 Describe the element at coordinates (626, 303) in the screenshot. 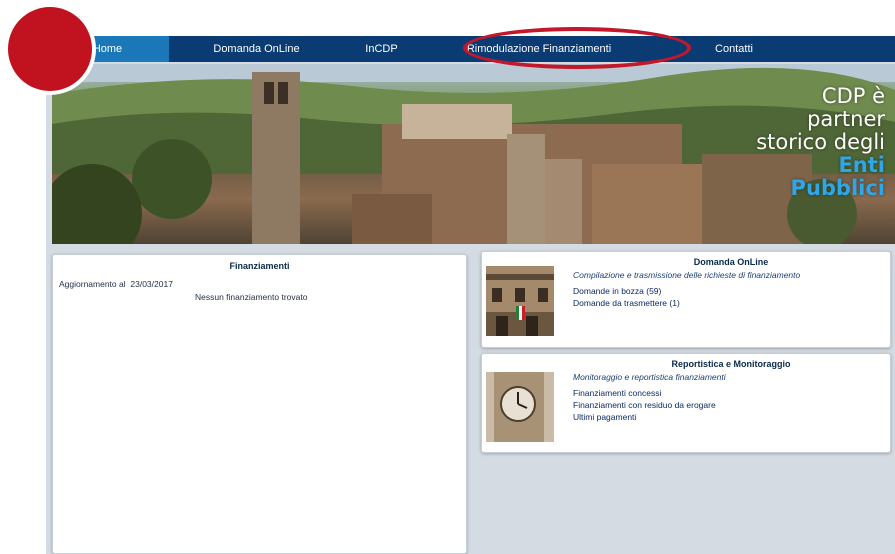

I see `link-domande-da-trasmettere: Domande da trasmettere (1)` at that location.